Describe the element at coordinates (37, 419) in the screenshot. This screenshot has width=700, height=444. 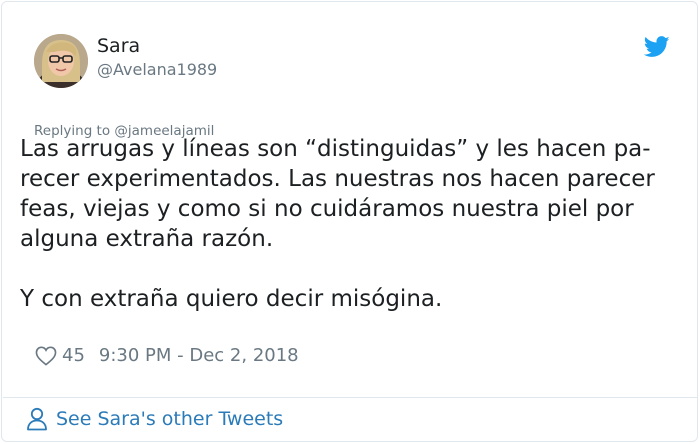
I see `user-icon` at that location.